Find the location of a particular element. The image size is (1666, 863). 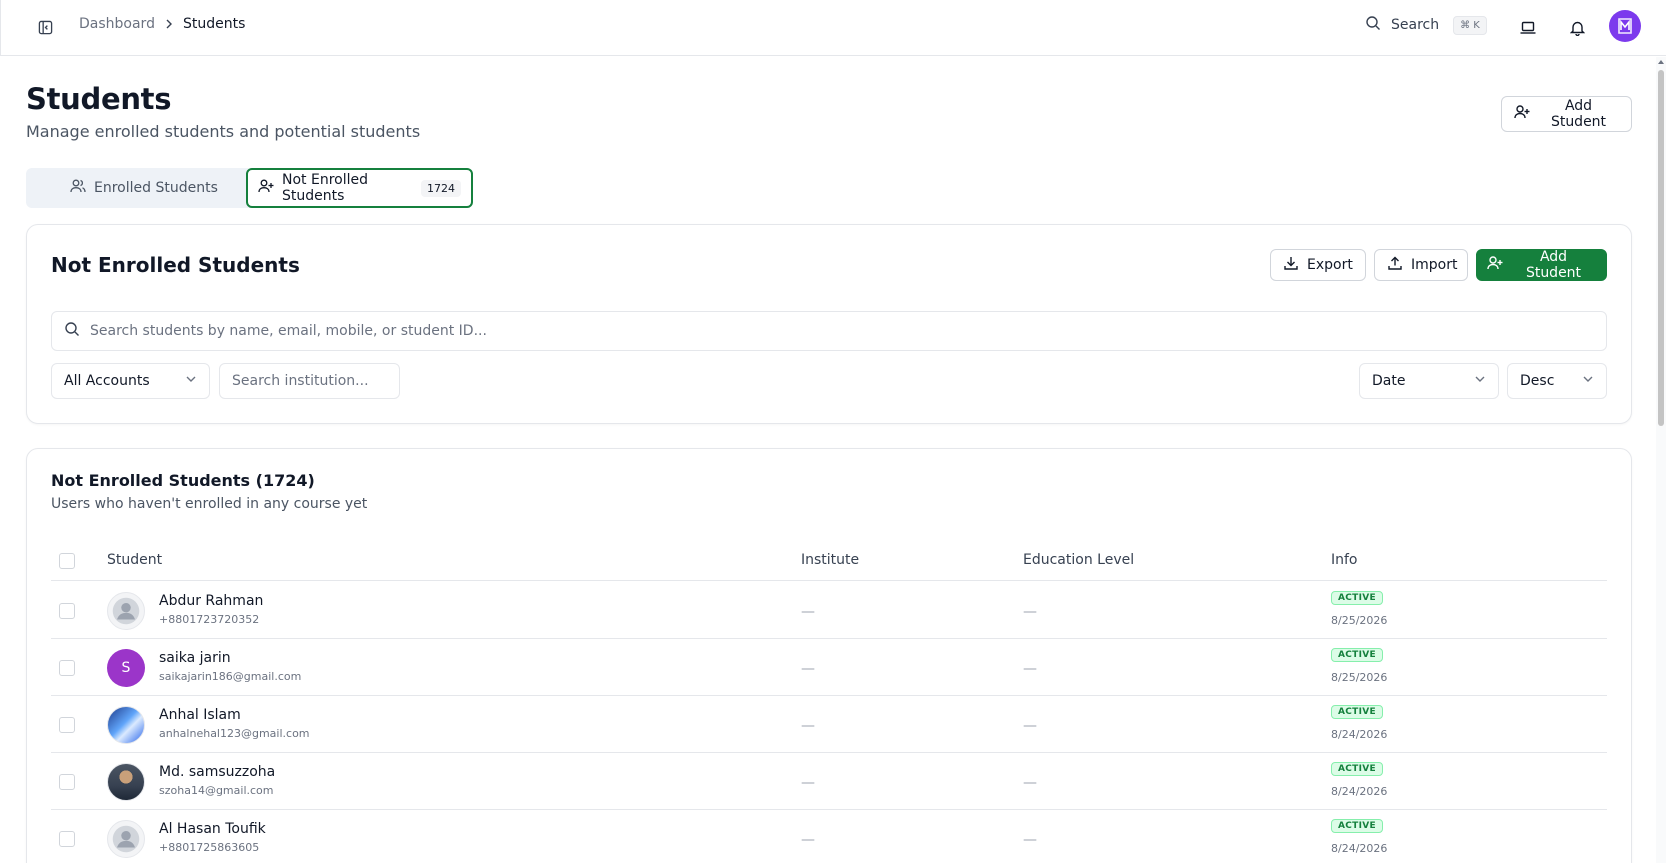

search-shortcut: ⌘ K is located at coordinates (1470, 25).